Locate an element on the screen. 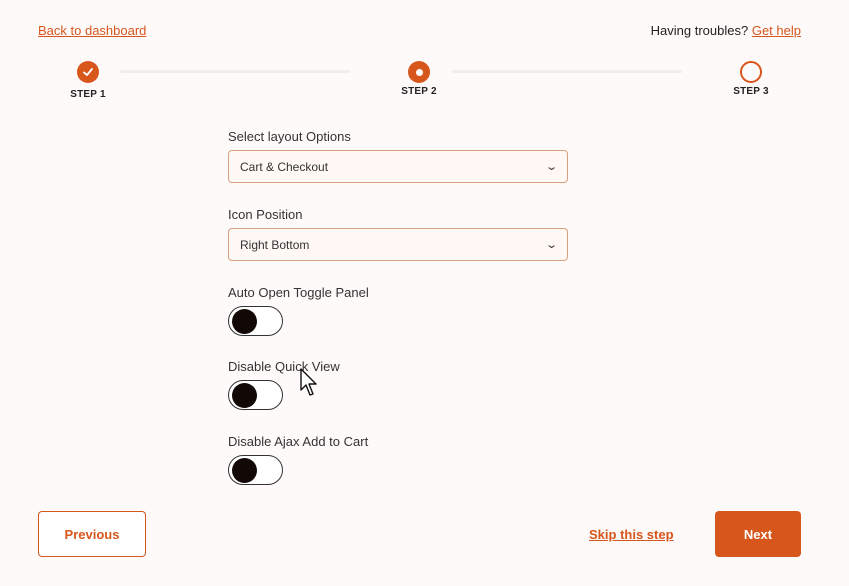 The height and width of the screenshot is (586, 849). layout-options-select: Cart & Checkout ⌄ is located at coordinates (398, 166).